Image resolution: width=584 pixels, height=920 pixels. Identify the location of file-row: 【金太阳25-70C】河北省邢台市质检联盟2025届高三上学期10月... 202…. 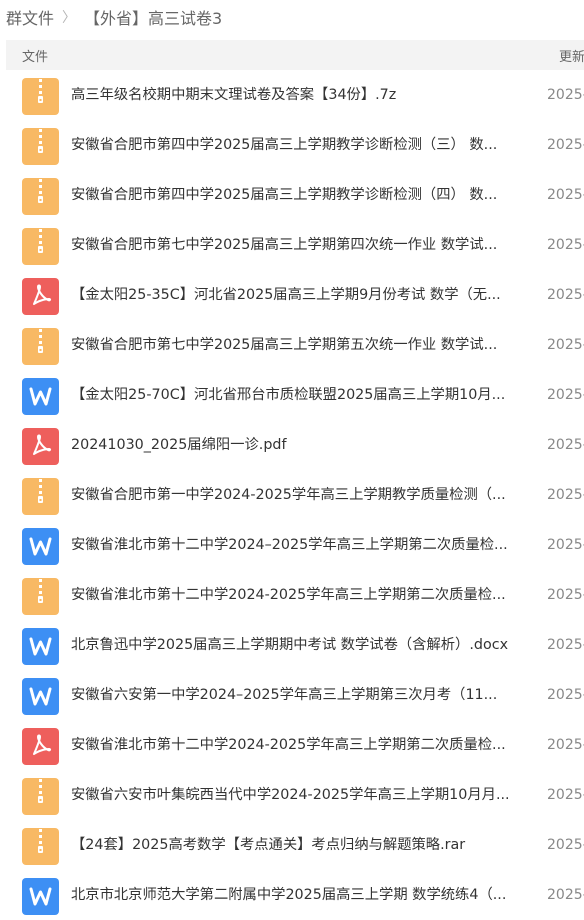
(292, 395).